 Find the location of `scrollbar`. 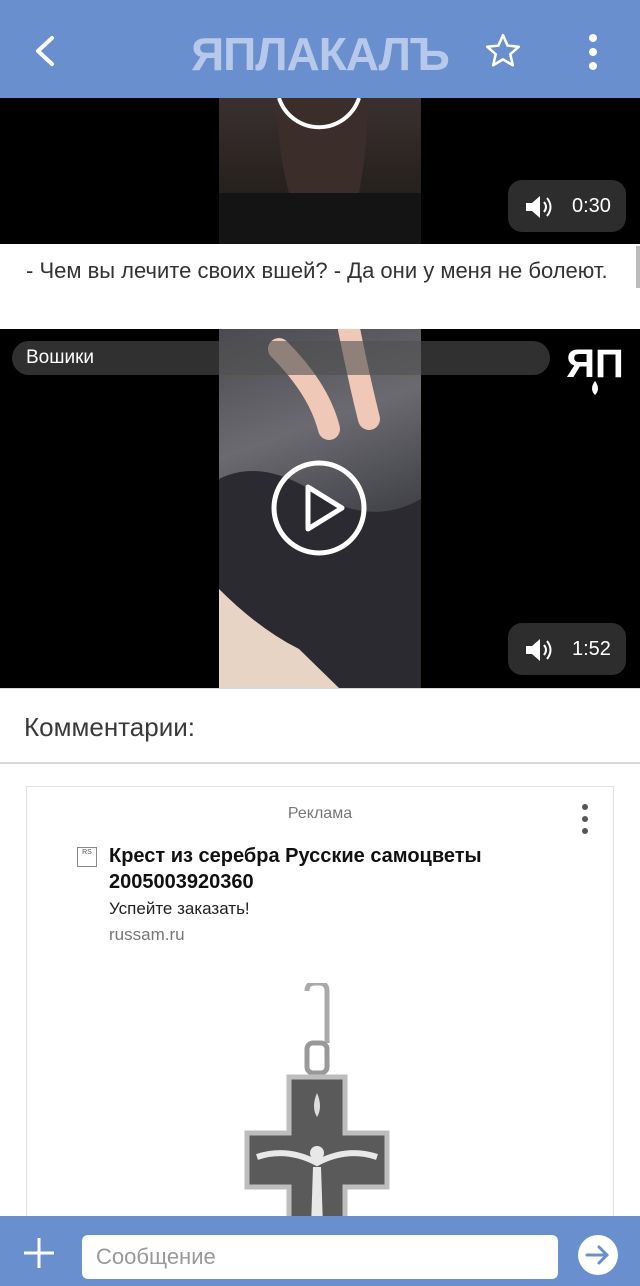

scrollbar is located at coordinates (638, 267).